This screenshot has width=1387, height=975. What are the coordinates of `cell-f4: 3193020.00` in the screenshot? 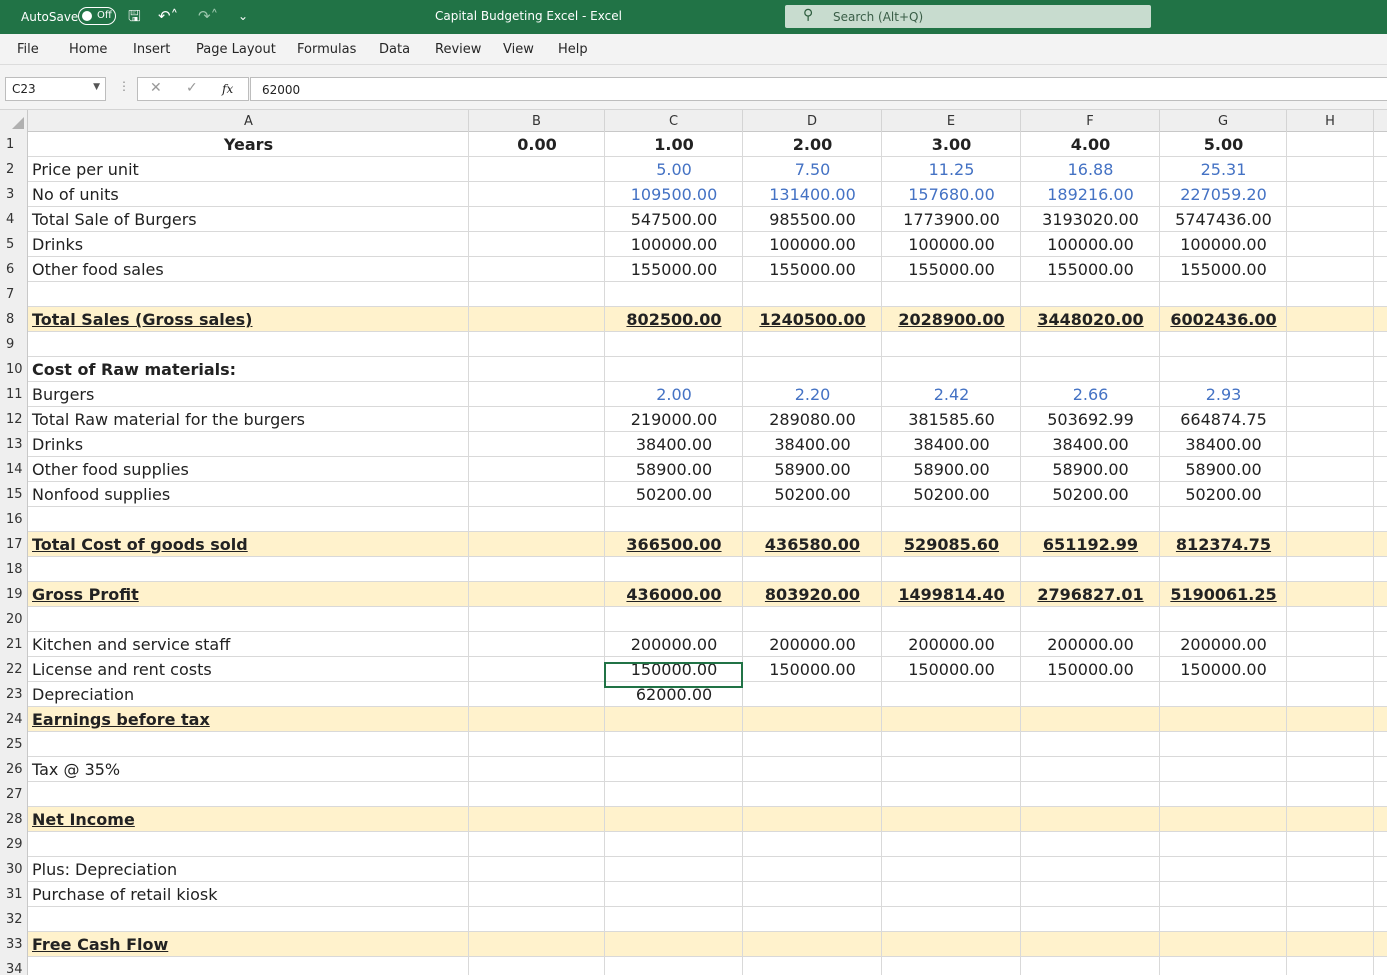 It's located at (1090, 219).